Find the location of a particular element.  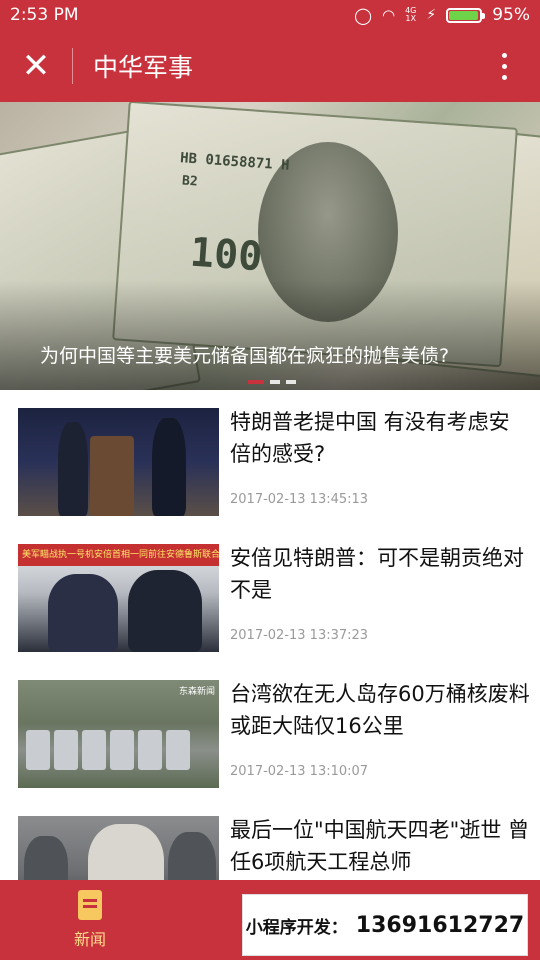

article-time: 2017-02-13 13:10:07 is located at coordinates (299, 771).